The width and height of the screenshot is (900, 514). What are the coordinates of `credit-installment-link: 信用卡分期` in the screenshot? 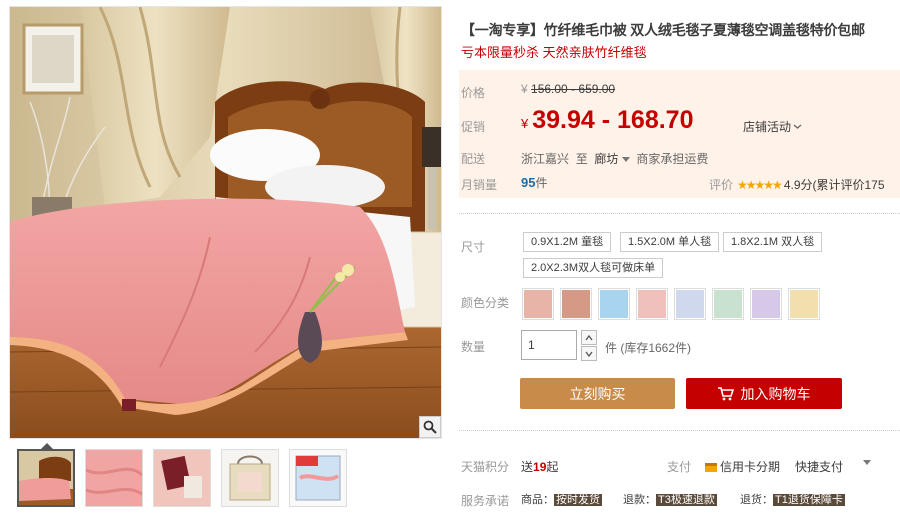 It's located at (742, 466).